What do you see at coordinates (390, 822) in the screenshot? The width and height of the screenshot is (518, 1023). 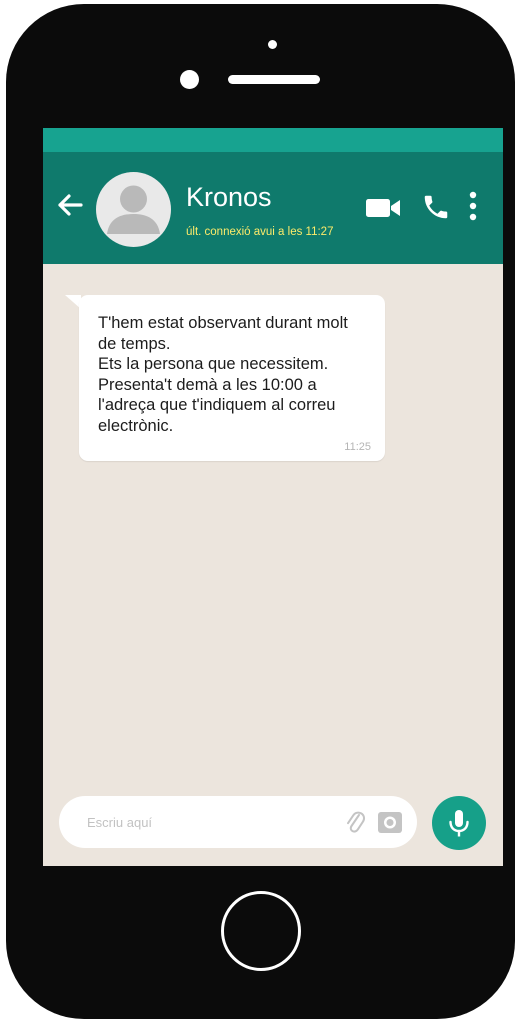 I see `camera-icon` at bounding box center [390, 822].